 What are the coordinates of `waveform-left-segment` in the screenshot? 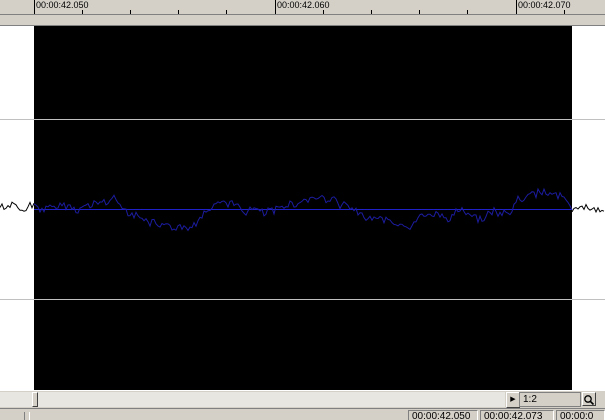 It's located at (17, 206).